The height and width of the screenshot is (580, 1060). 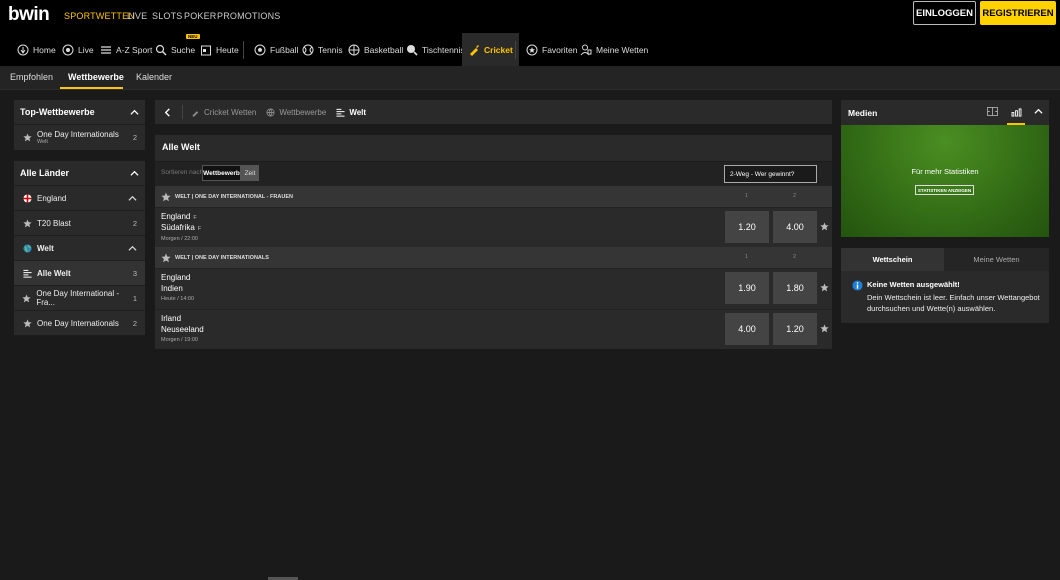 I want to click on odd-button-2: 4.00, so click(x=795, y=227).